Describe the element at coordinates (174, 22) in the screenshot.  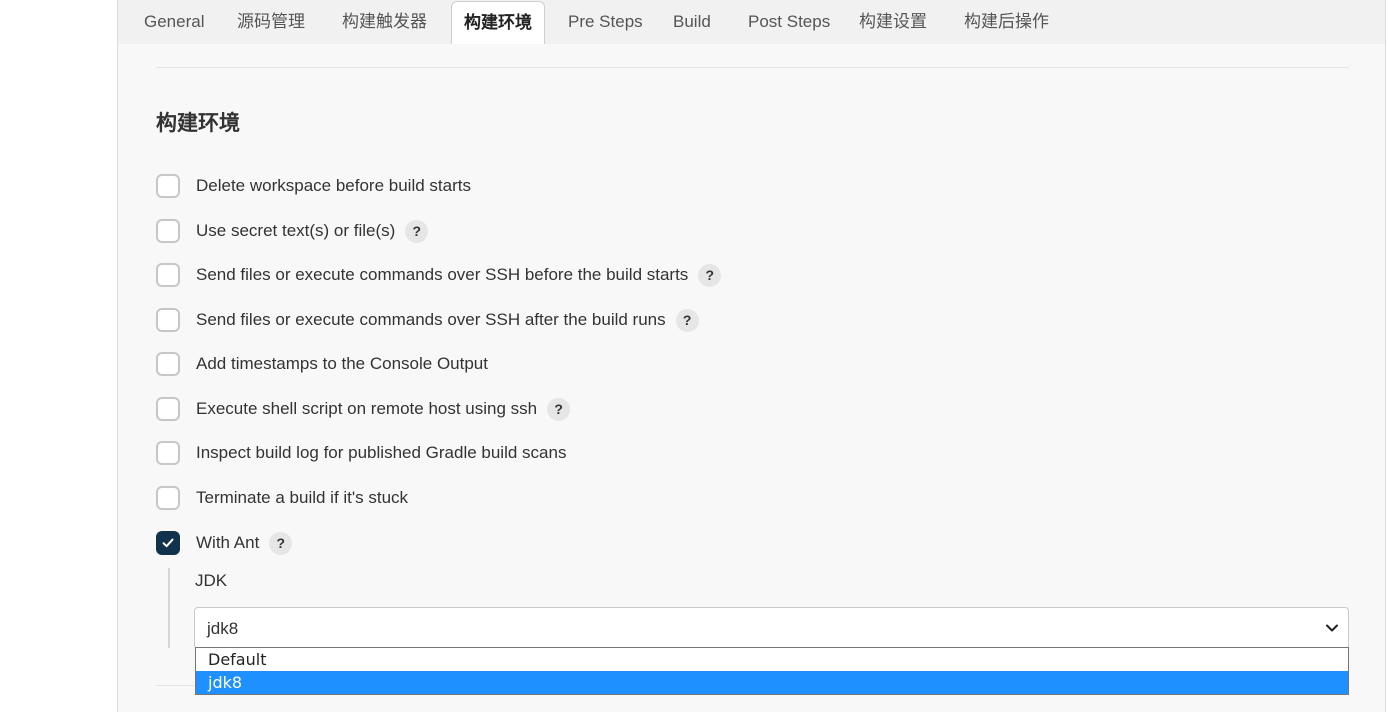
I see `tab-general: General` at that location.